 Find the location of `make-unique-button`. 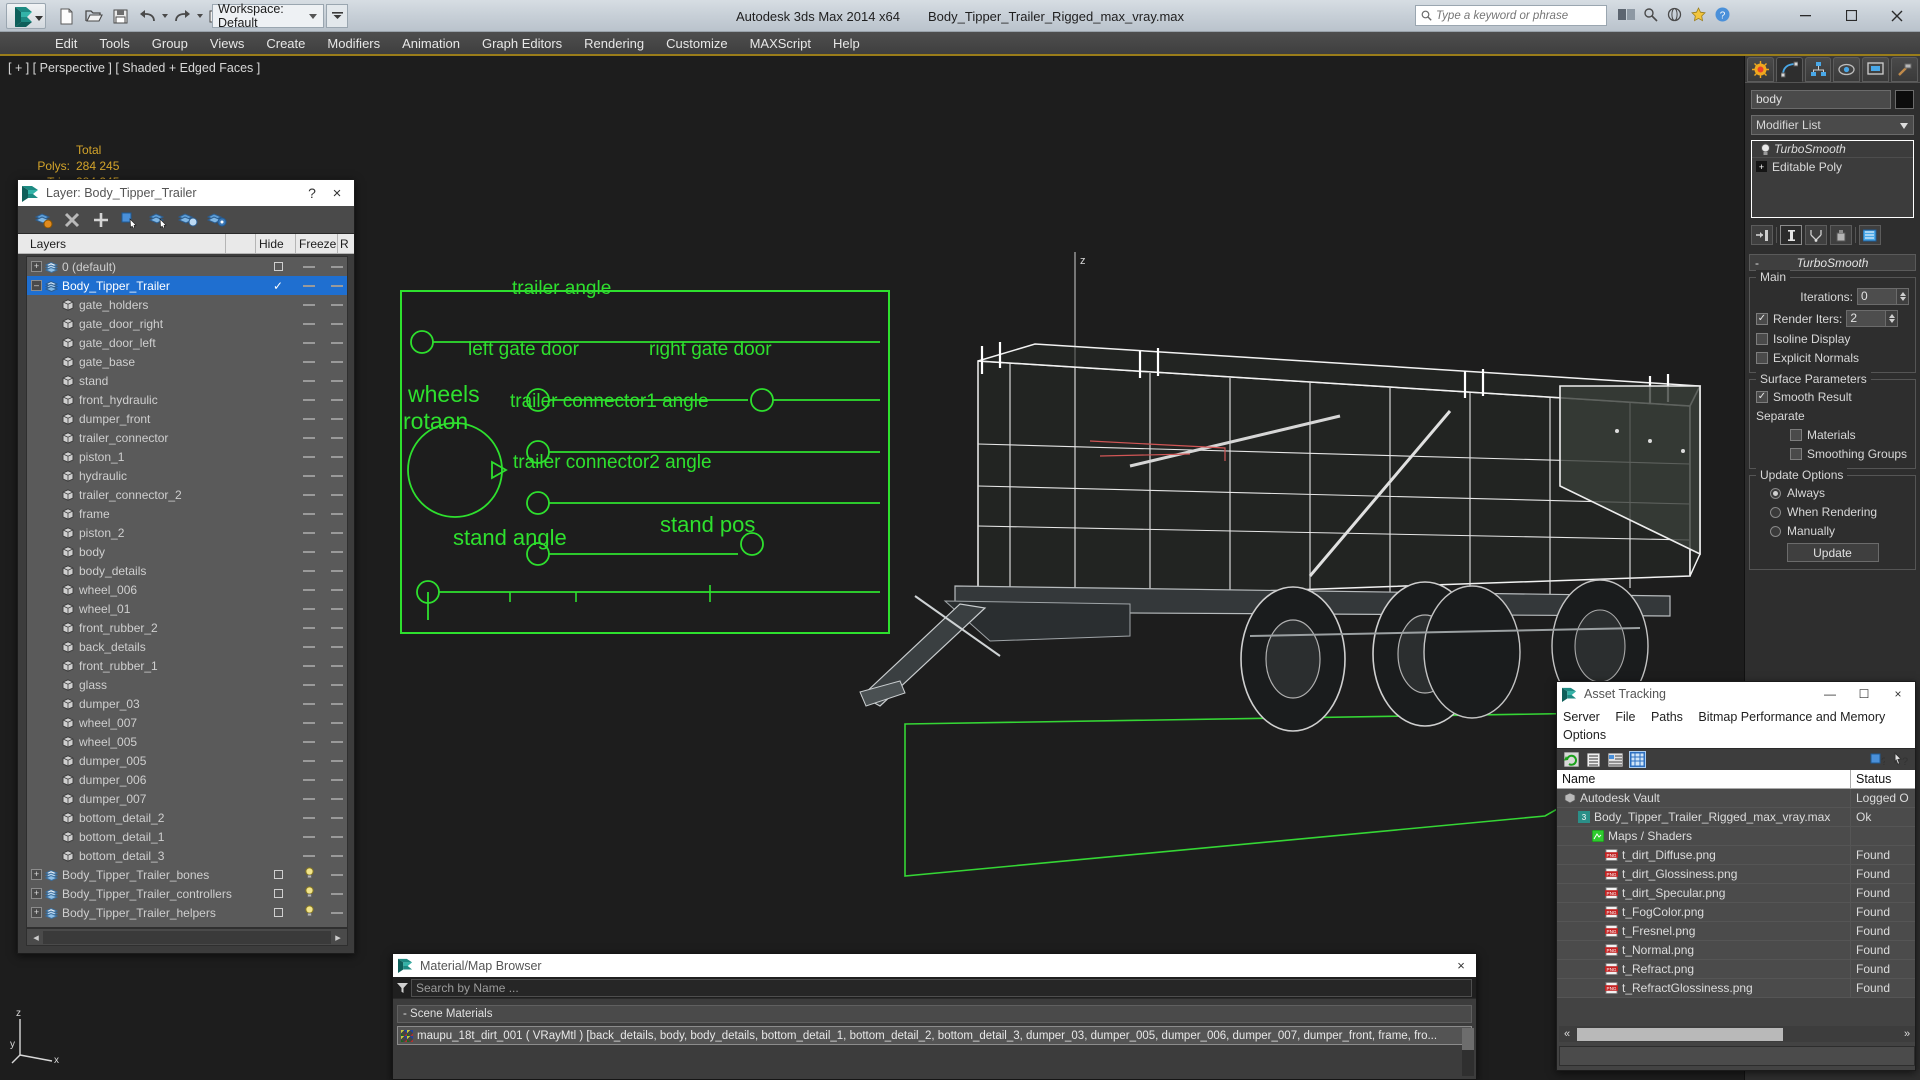

make-unique-button is located at coordinates (1816, 235).